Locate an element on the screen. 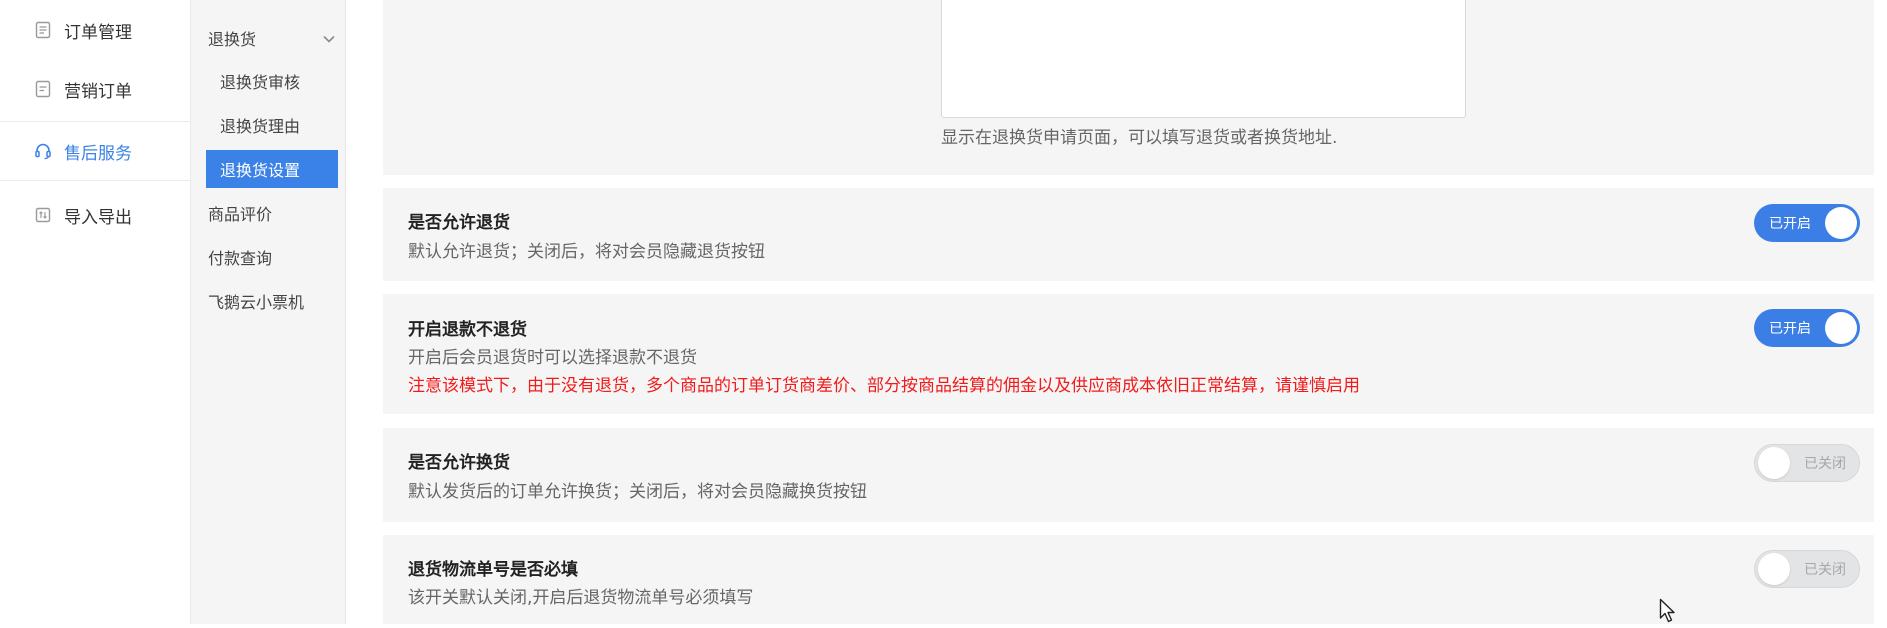  subnav-payment-query: 付款查询 is located at coordinates (240, 257).